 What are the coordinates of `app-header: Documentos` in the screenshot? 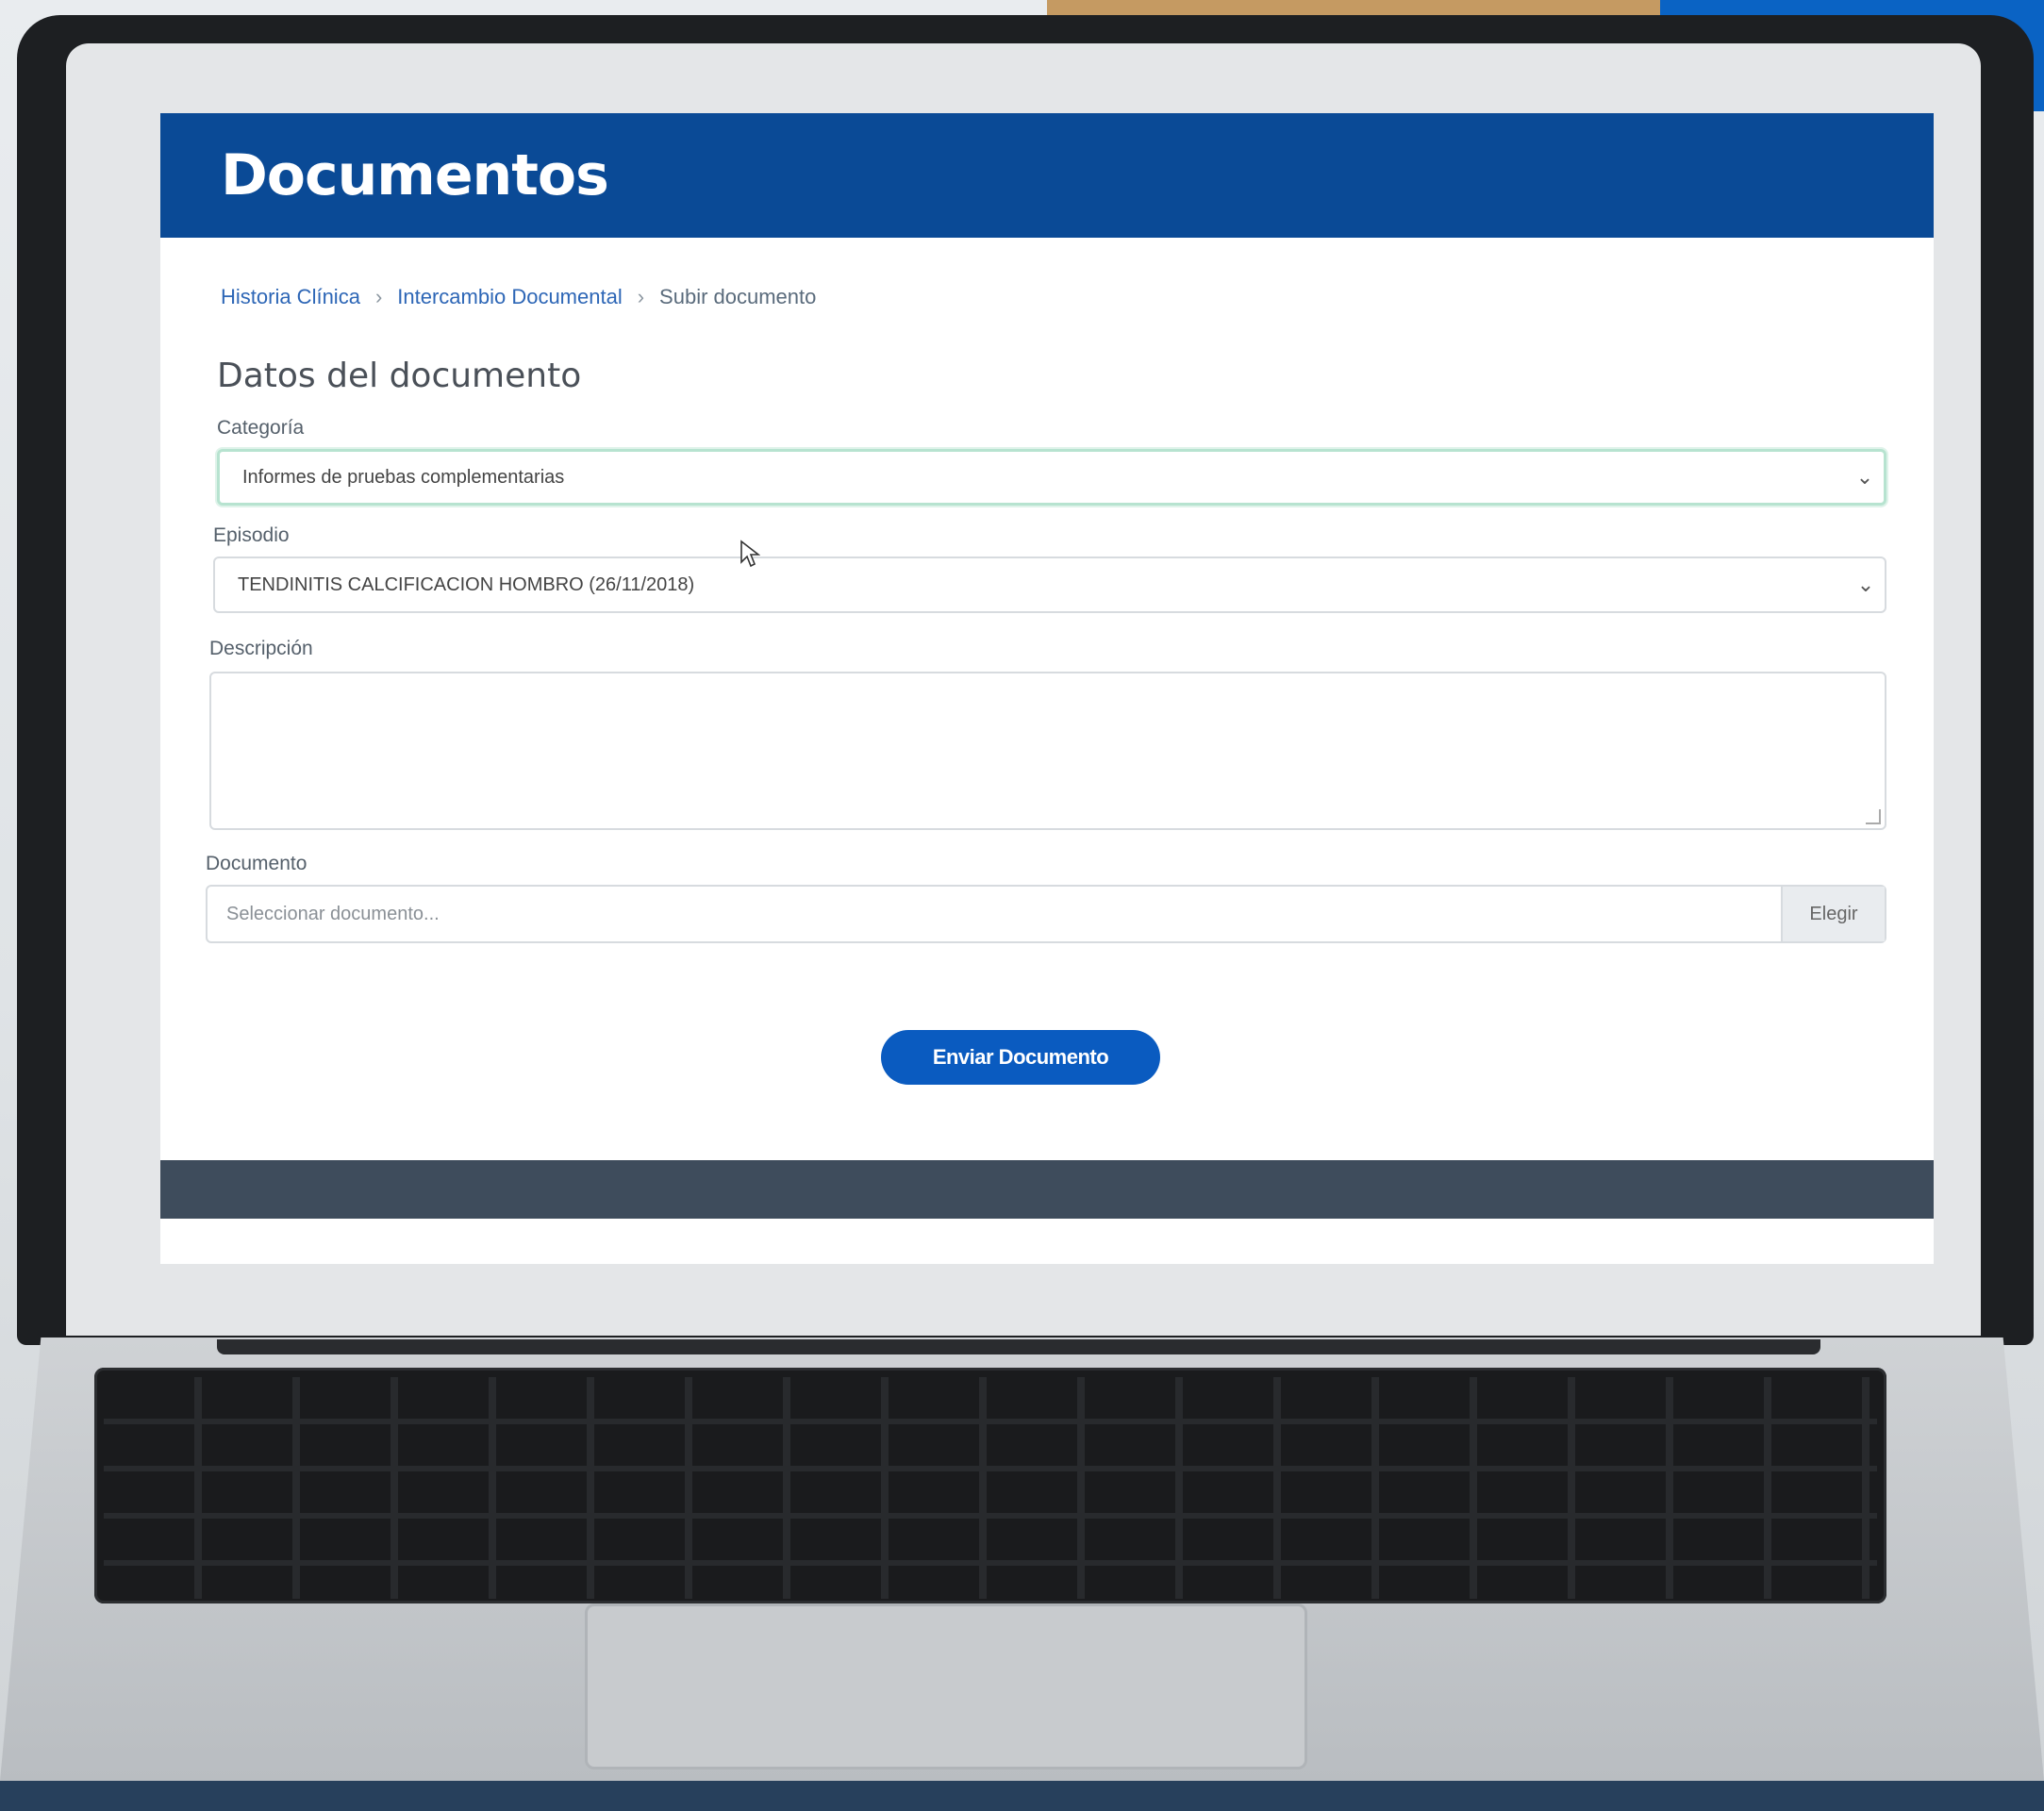 It's located at (1047, 175).